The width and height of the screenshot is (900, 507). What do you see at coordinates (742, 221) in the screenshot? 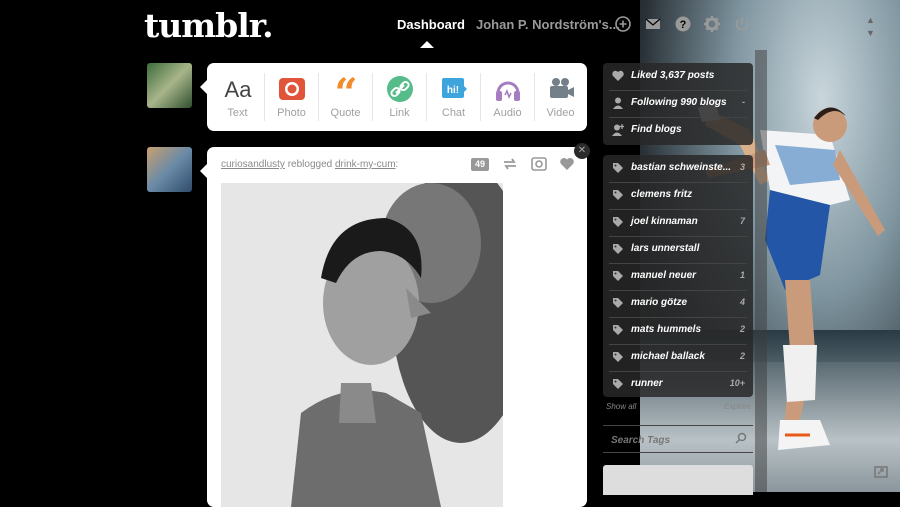
I see `tracked-tag-count: 7` at bounding box center [742, 221].